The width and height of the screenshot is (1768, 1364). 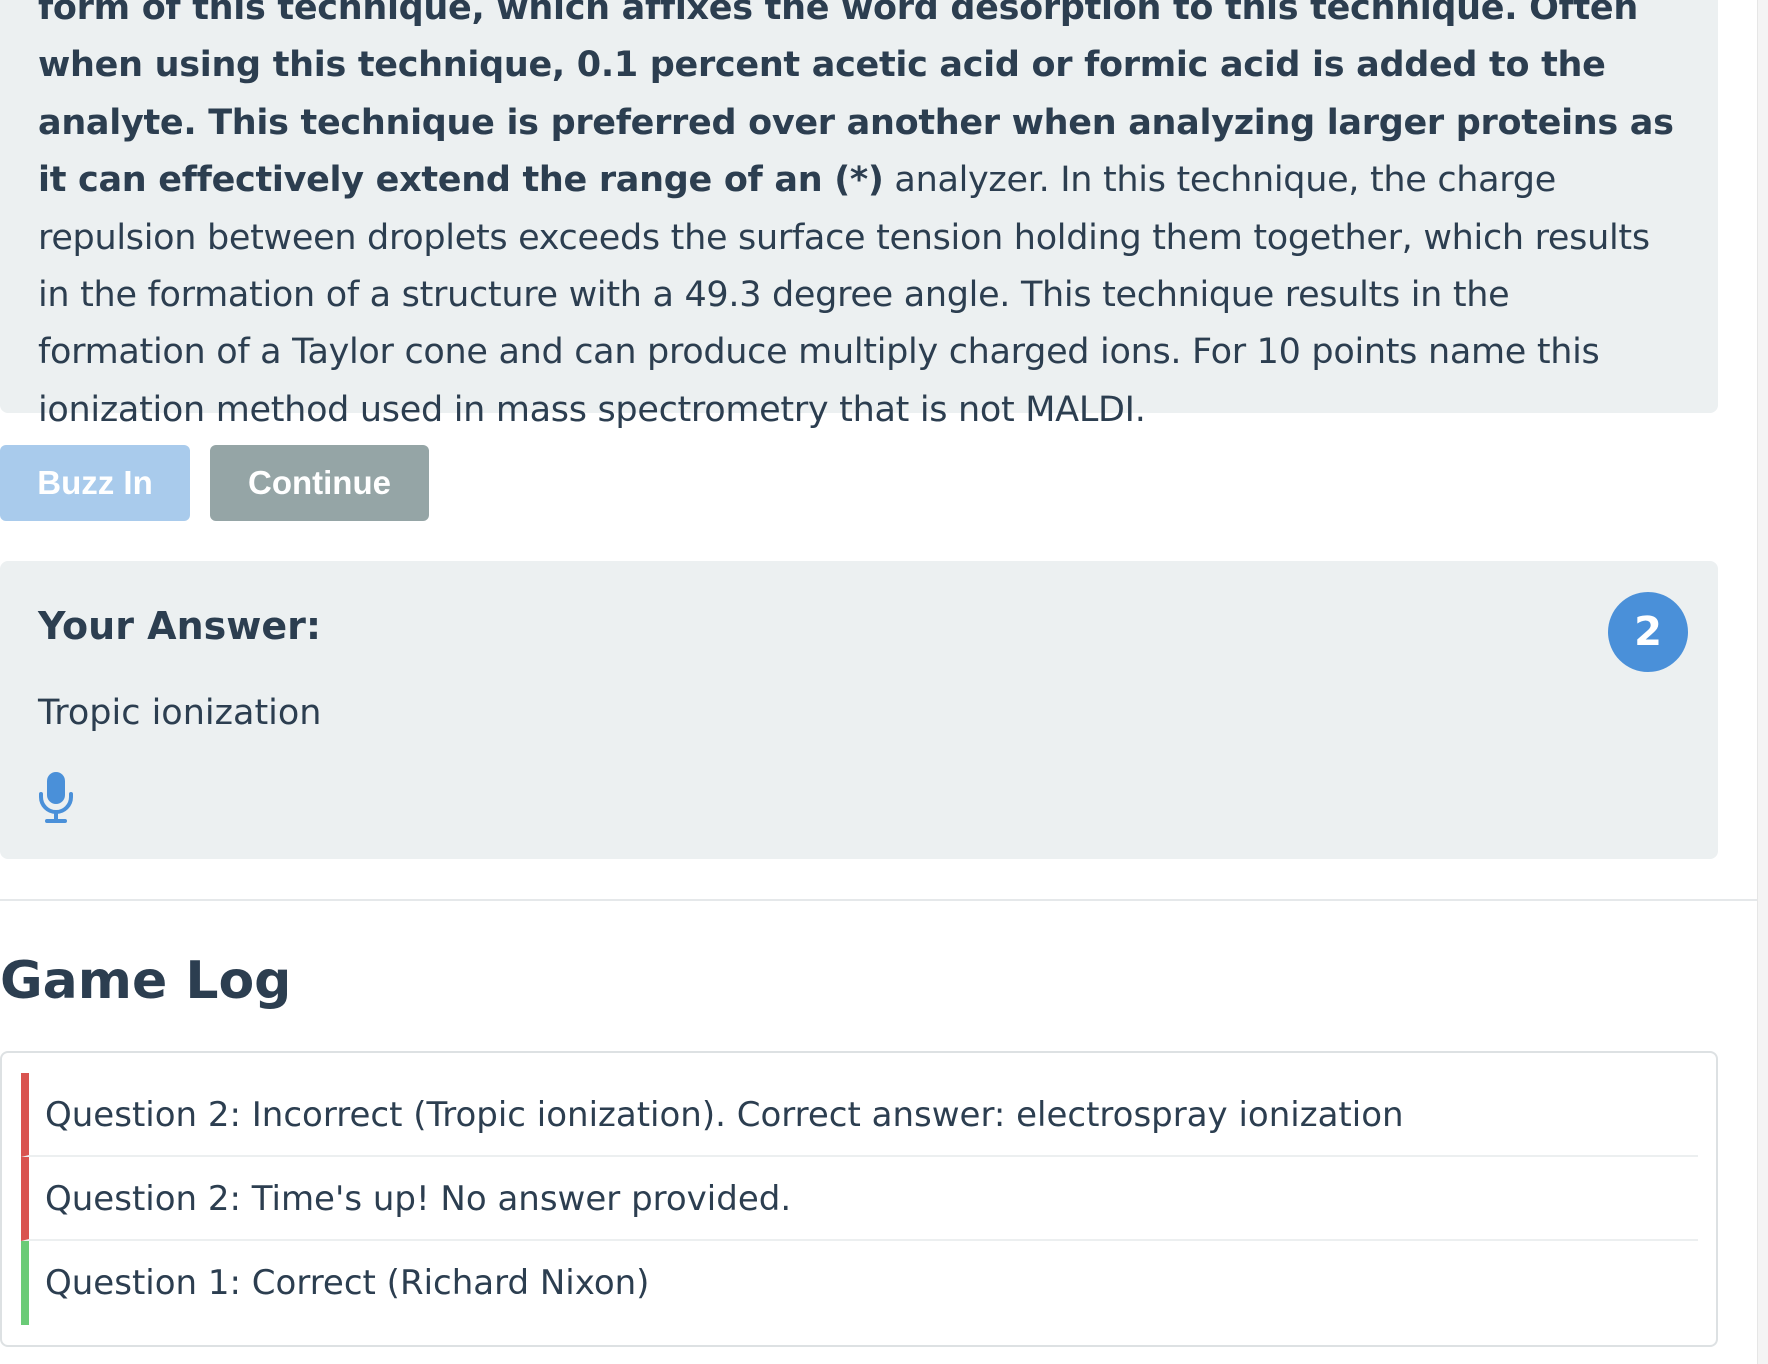 What do you see at coordinates (95, 483) in the screenshot?
I see `buzz-in-button: Buzz In` at bounding box center [95, 483].